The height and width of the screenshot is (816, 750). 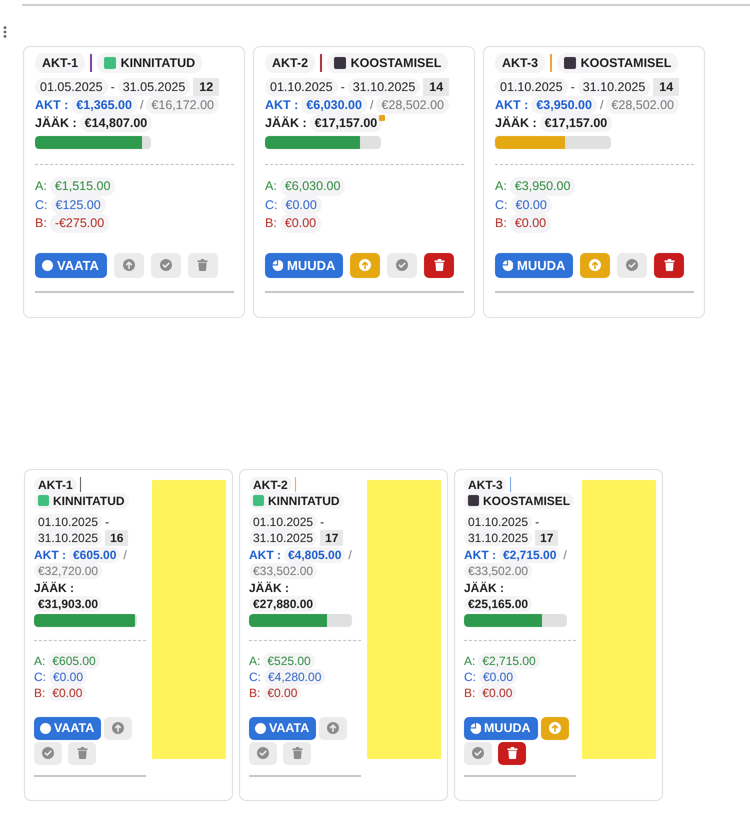 I want to click on act-amount: €2,715.00, so click(x=529, y=554).